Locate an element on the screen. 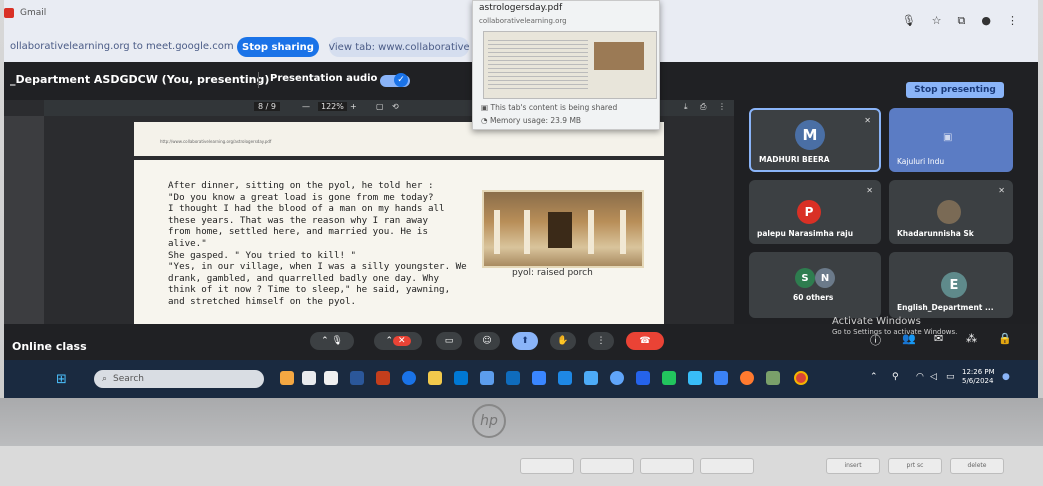 The height and width of the screenshot is (486, 1043). stop-sharing-button: Stop sharing is located at coordinates (278, 47).